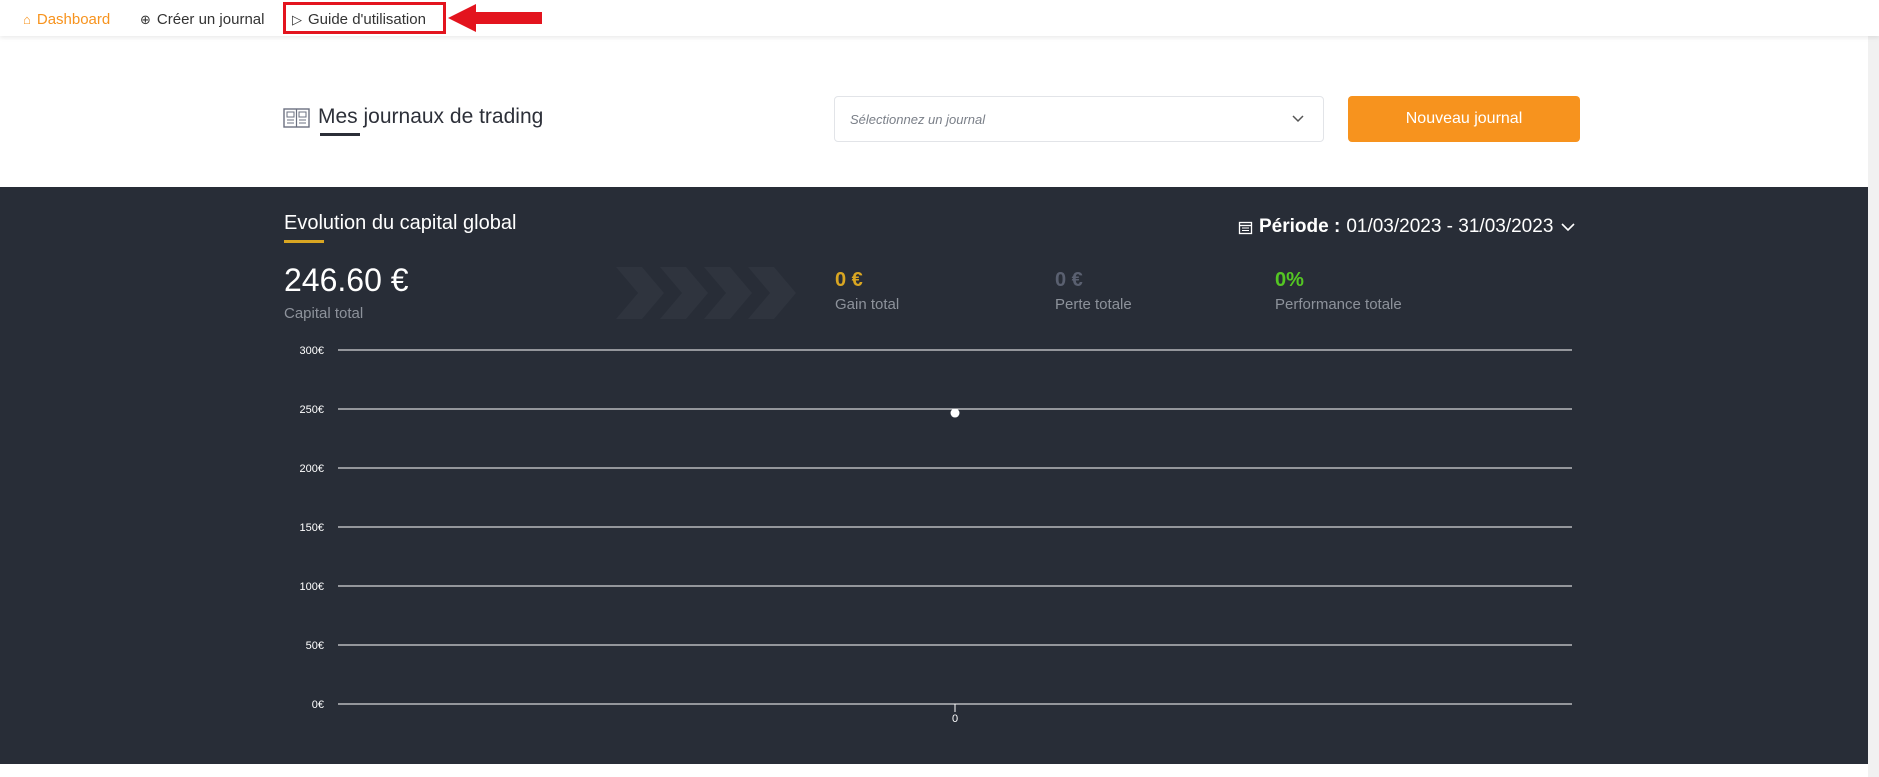  I want to click on page-scrollbar, so click(1873, 406).